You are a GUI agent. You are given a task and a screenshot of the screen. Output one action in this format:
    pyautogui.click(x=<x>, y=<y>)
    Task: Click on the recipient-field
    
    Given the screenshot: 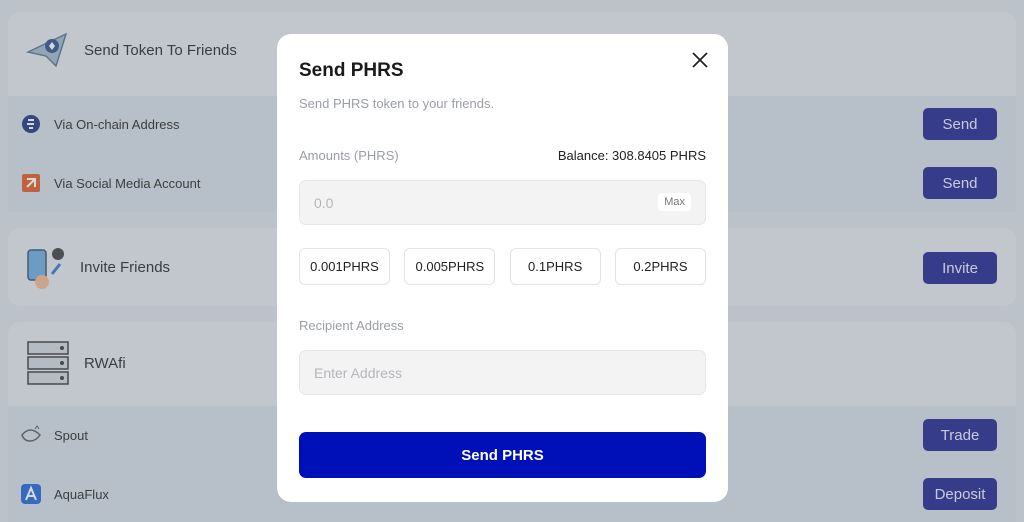 What is the action you would take?
    pyautogui.click(x=502, y=372)
    